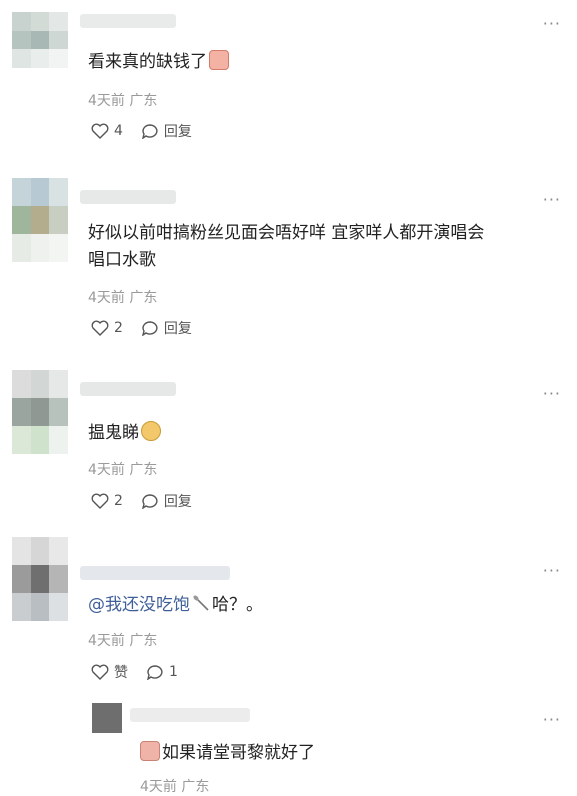  I want to click on comment-text: @我还没吃饱 哈？。, so click(175, 604).